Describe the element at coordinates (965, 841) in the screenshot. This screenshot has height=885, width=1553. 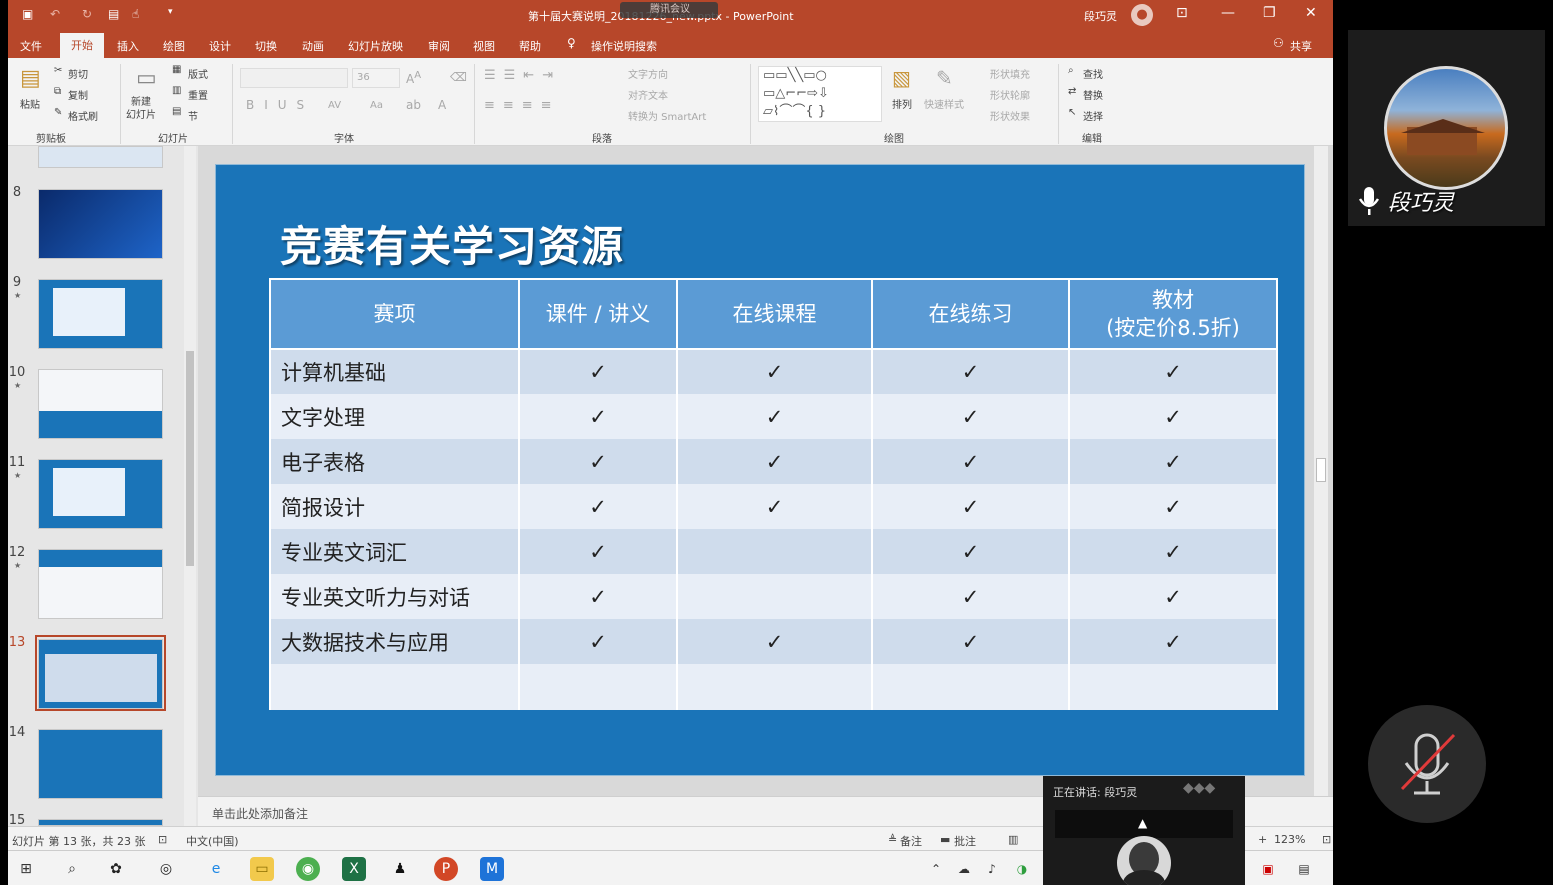
I see `comments-button: 批注` at that location.